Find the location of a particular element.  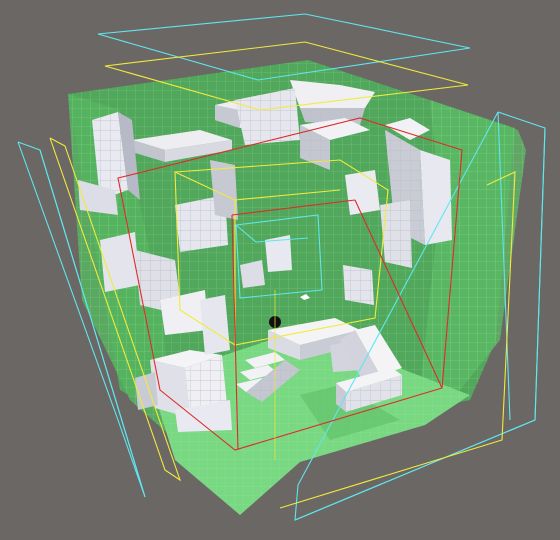

block-mid-right is located at coordinates (362, 192).